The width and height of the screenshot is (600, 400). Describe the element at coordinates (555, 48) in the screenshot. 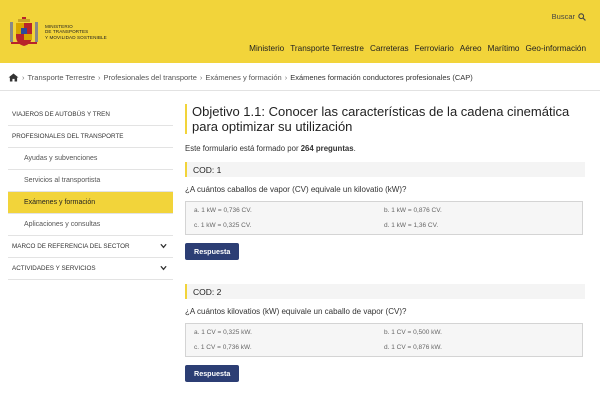

I see `nav-geo-informacion: Geo-información` at that location.